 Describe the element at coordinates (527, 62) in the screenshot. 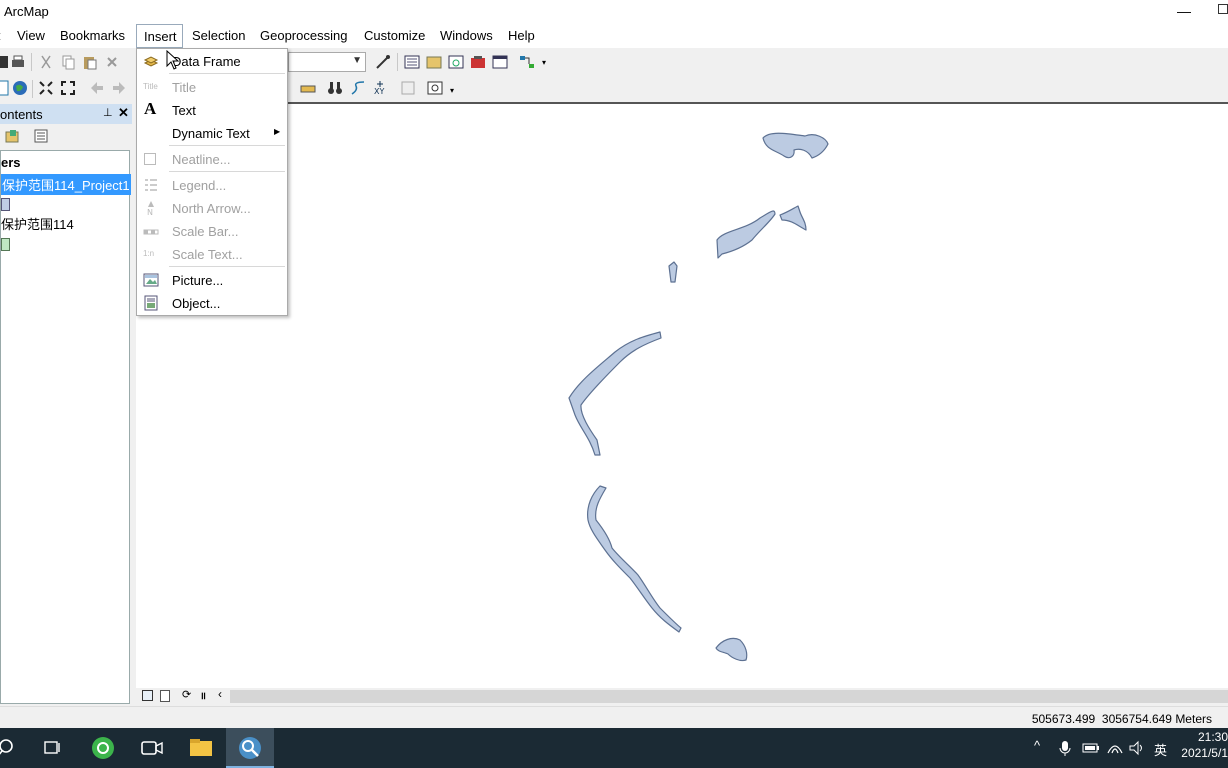

I see `modelbuilder-icon` at that location.